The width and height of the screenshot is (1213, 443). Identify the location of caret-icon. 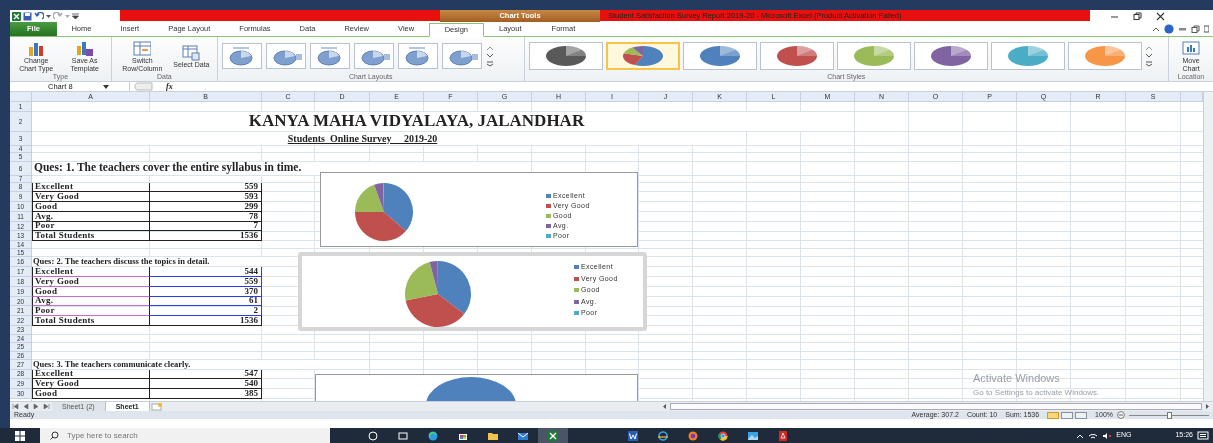
(105, 86).